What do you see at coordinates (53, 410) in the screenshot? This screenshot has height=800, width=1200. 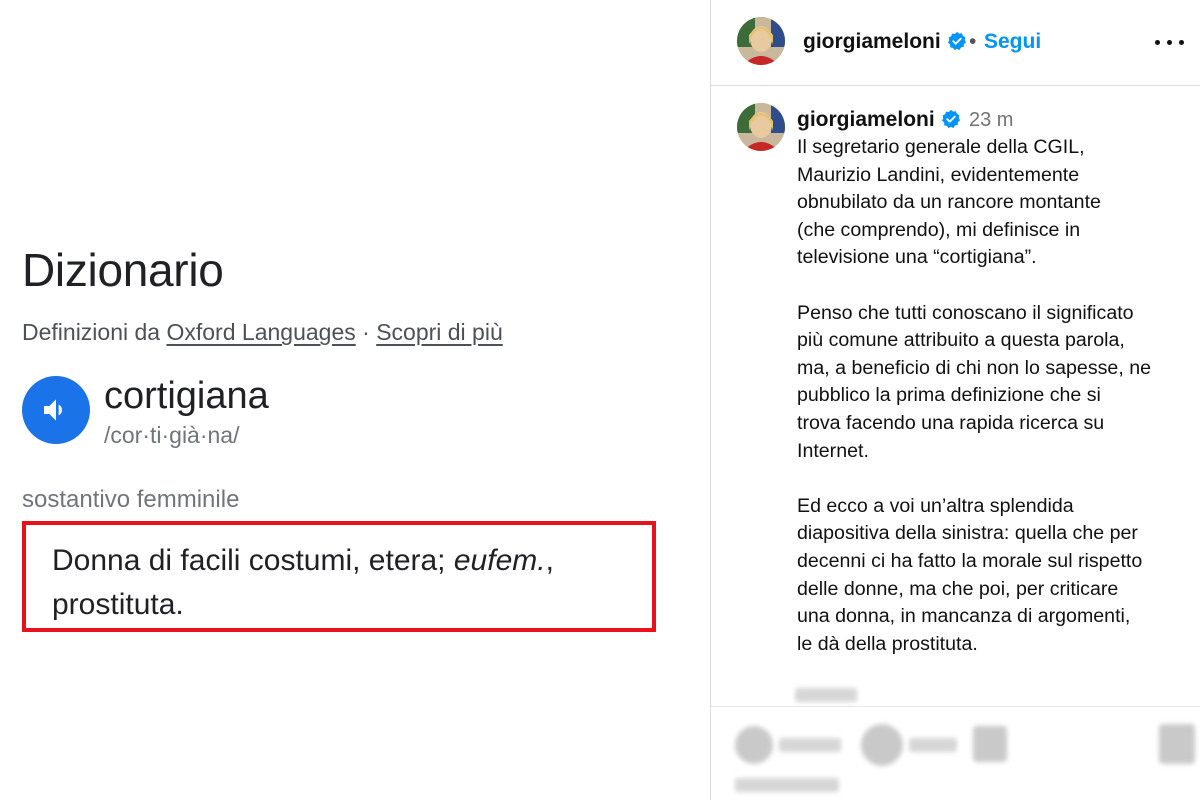 I see `speaker-icon` at bounding box center [53, 410].